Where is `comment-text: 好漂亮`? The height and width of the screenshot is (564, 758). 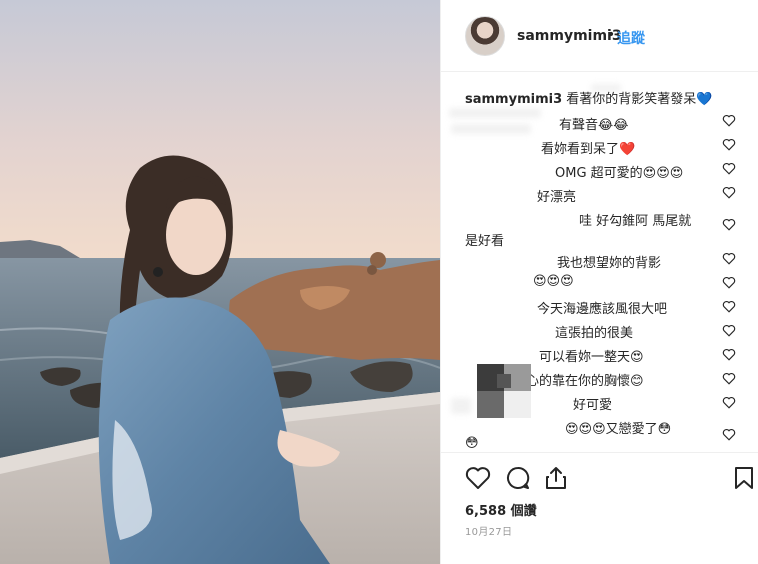 comment-text: 好漂亮 is located at coordinates (557, 197).